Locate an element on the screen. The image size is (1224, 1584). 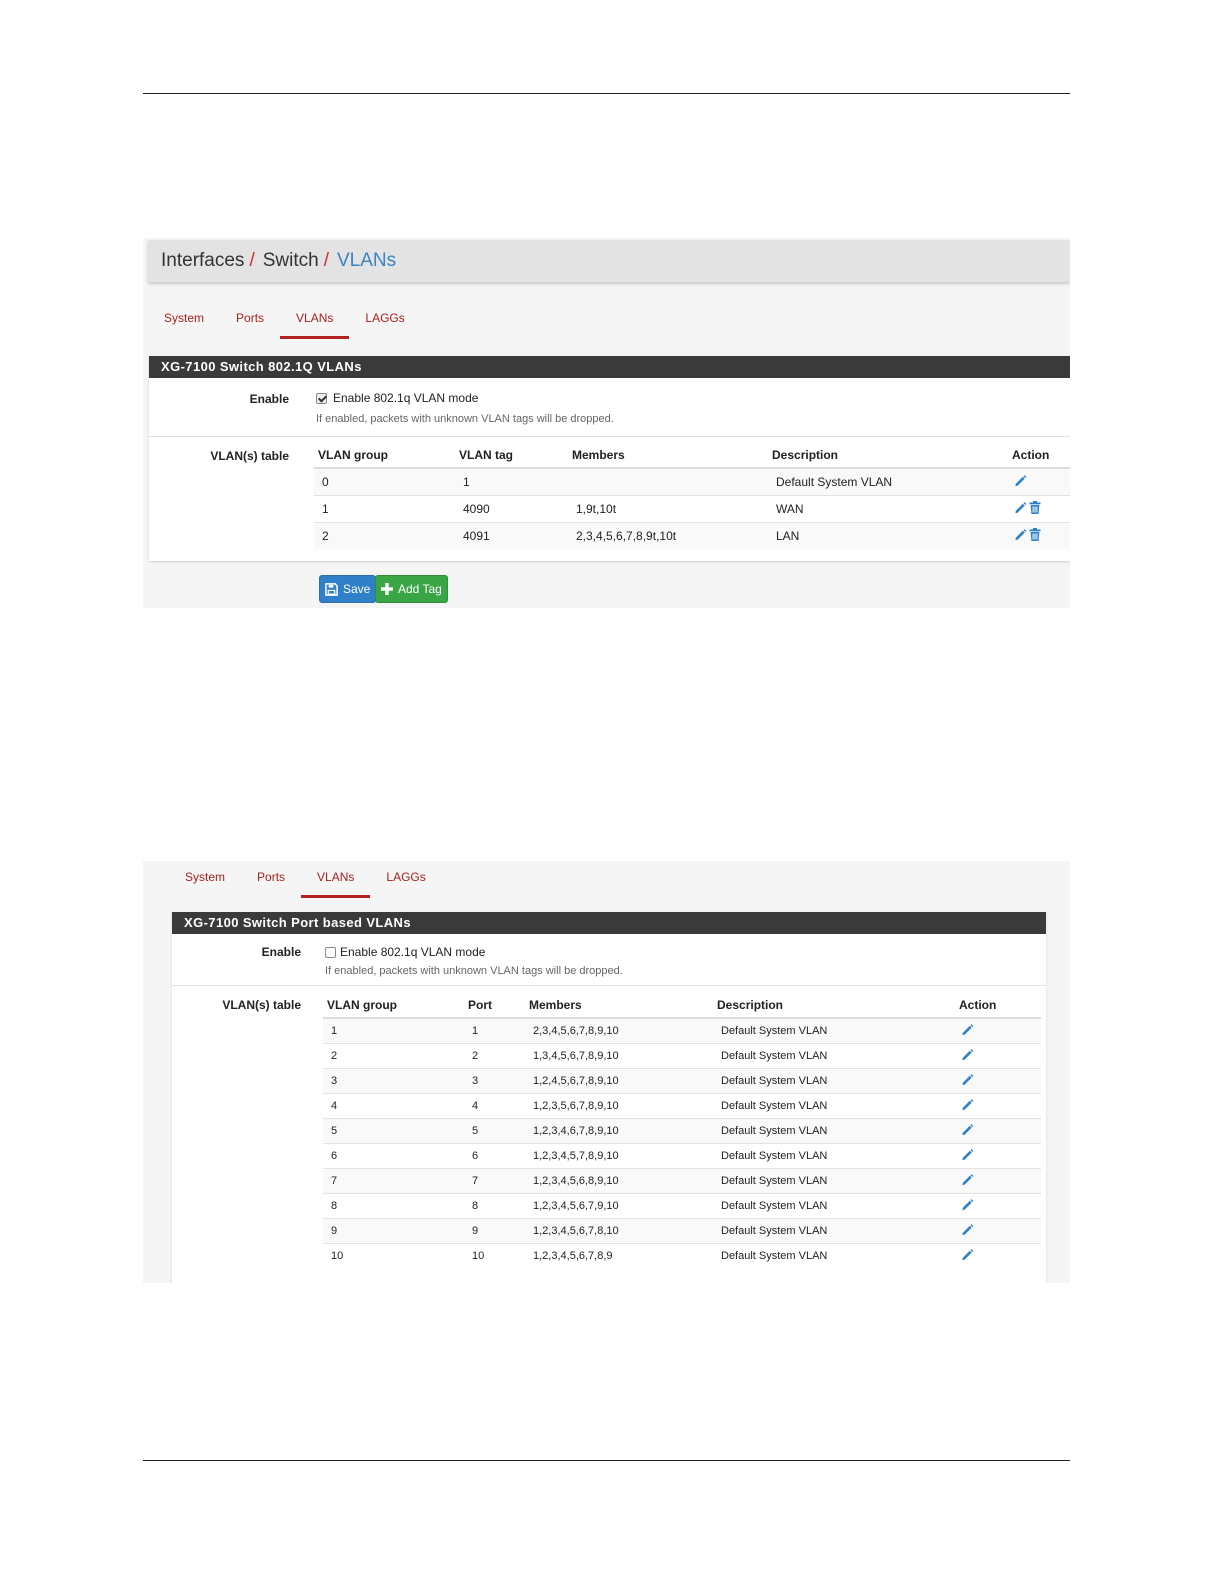
cell-port: 2 is located at coordinates (494, 1055).